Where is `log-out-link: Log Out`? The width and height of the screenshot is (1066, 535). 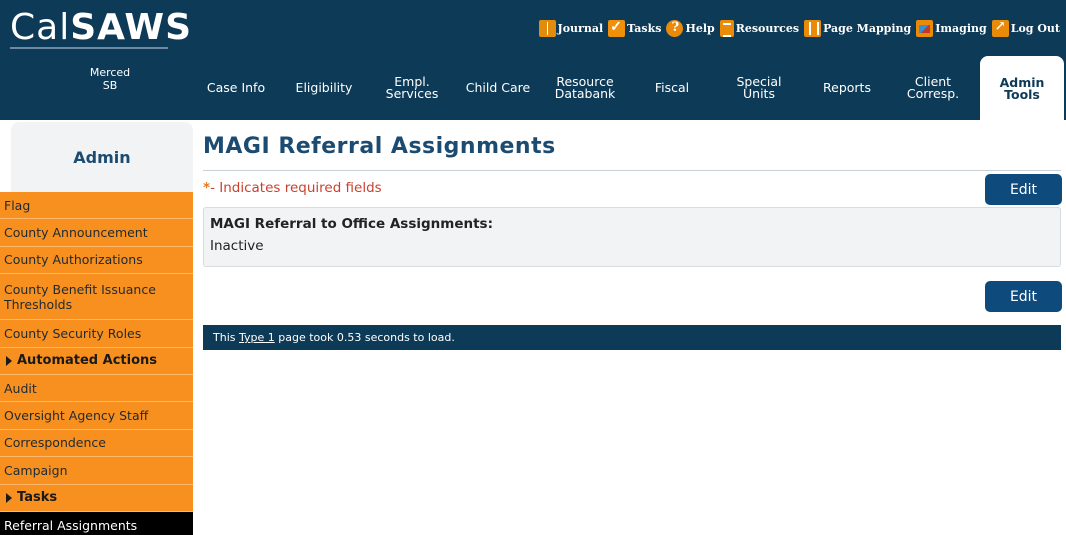
log-out-link: Log Out is located at coordinates (1025, 28).